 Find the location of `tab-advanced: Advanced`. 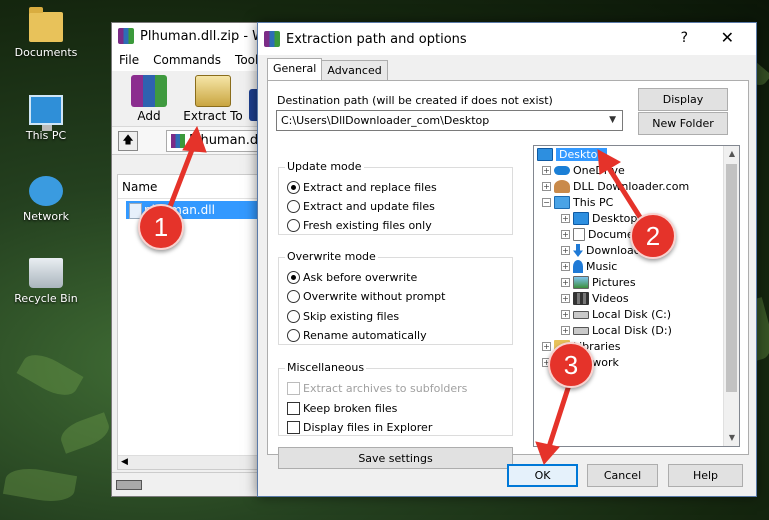

tab-advanced: Advanced is located at coordinates (354, 70).